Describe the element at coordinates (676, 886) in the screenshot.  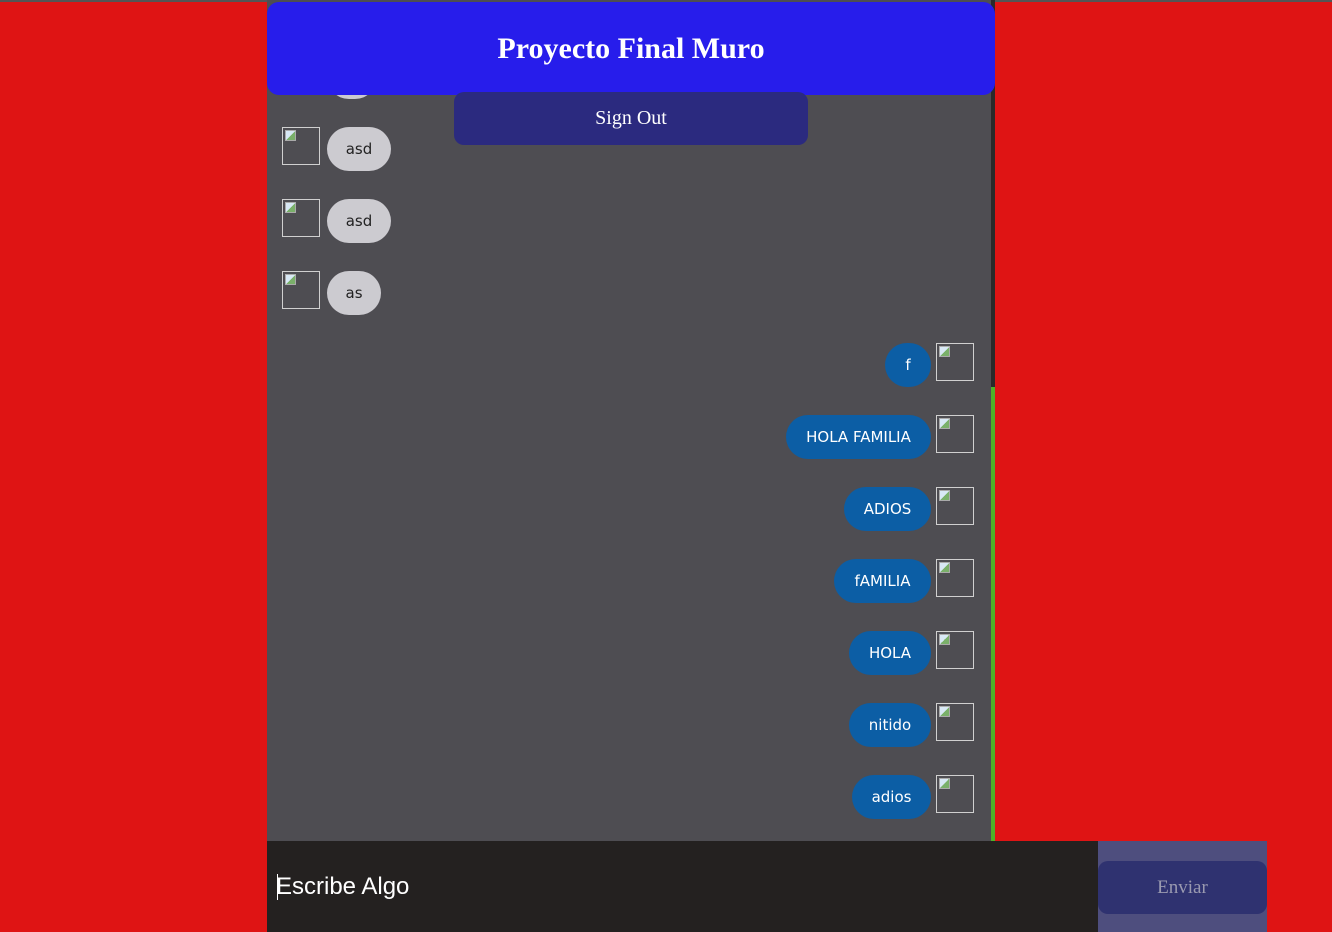
I see `message-input` at that location.